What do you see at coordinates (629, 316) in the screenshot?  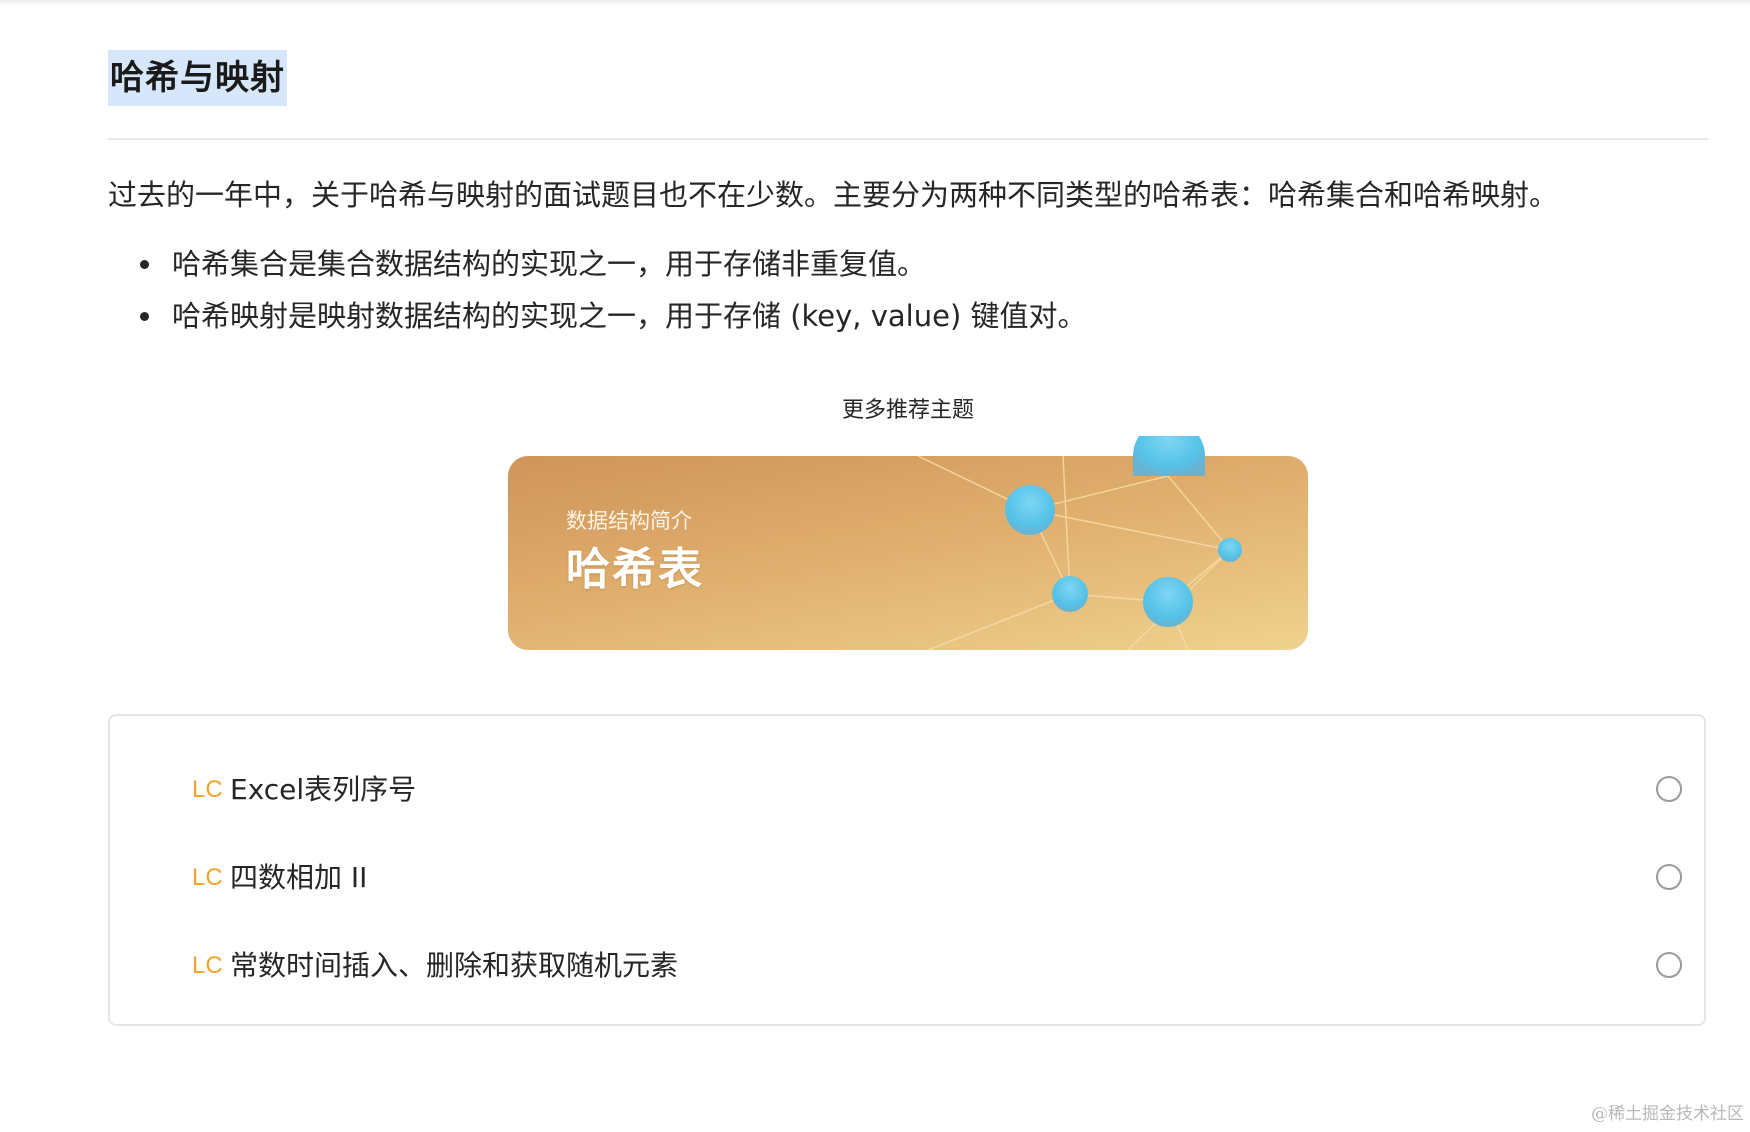 I see `bullet-text: 哈希映射是映射数据结构的实现之一，用于存储 (key, value) 键值对。` at bounding box center [629, 316].